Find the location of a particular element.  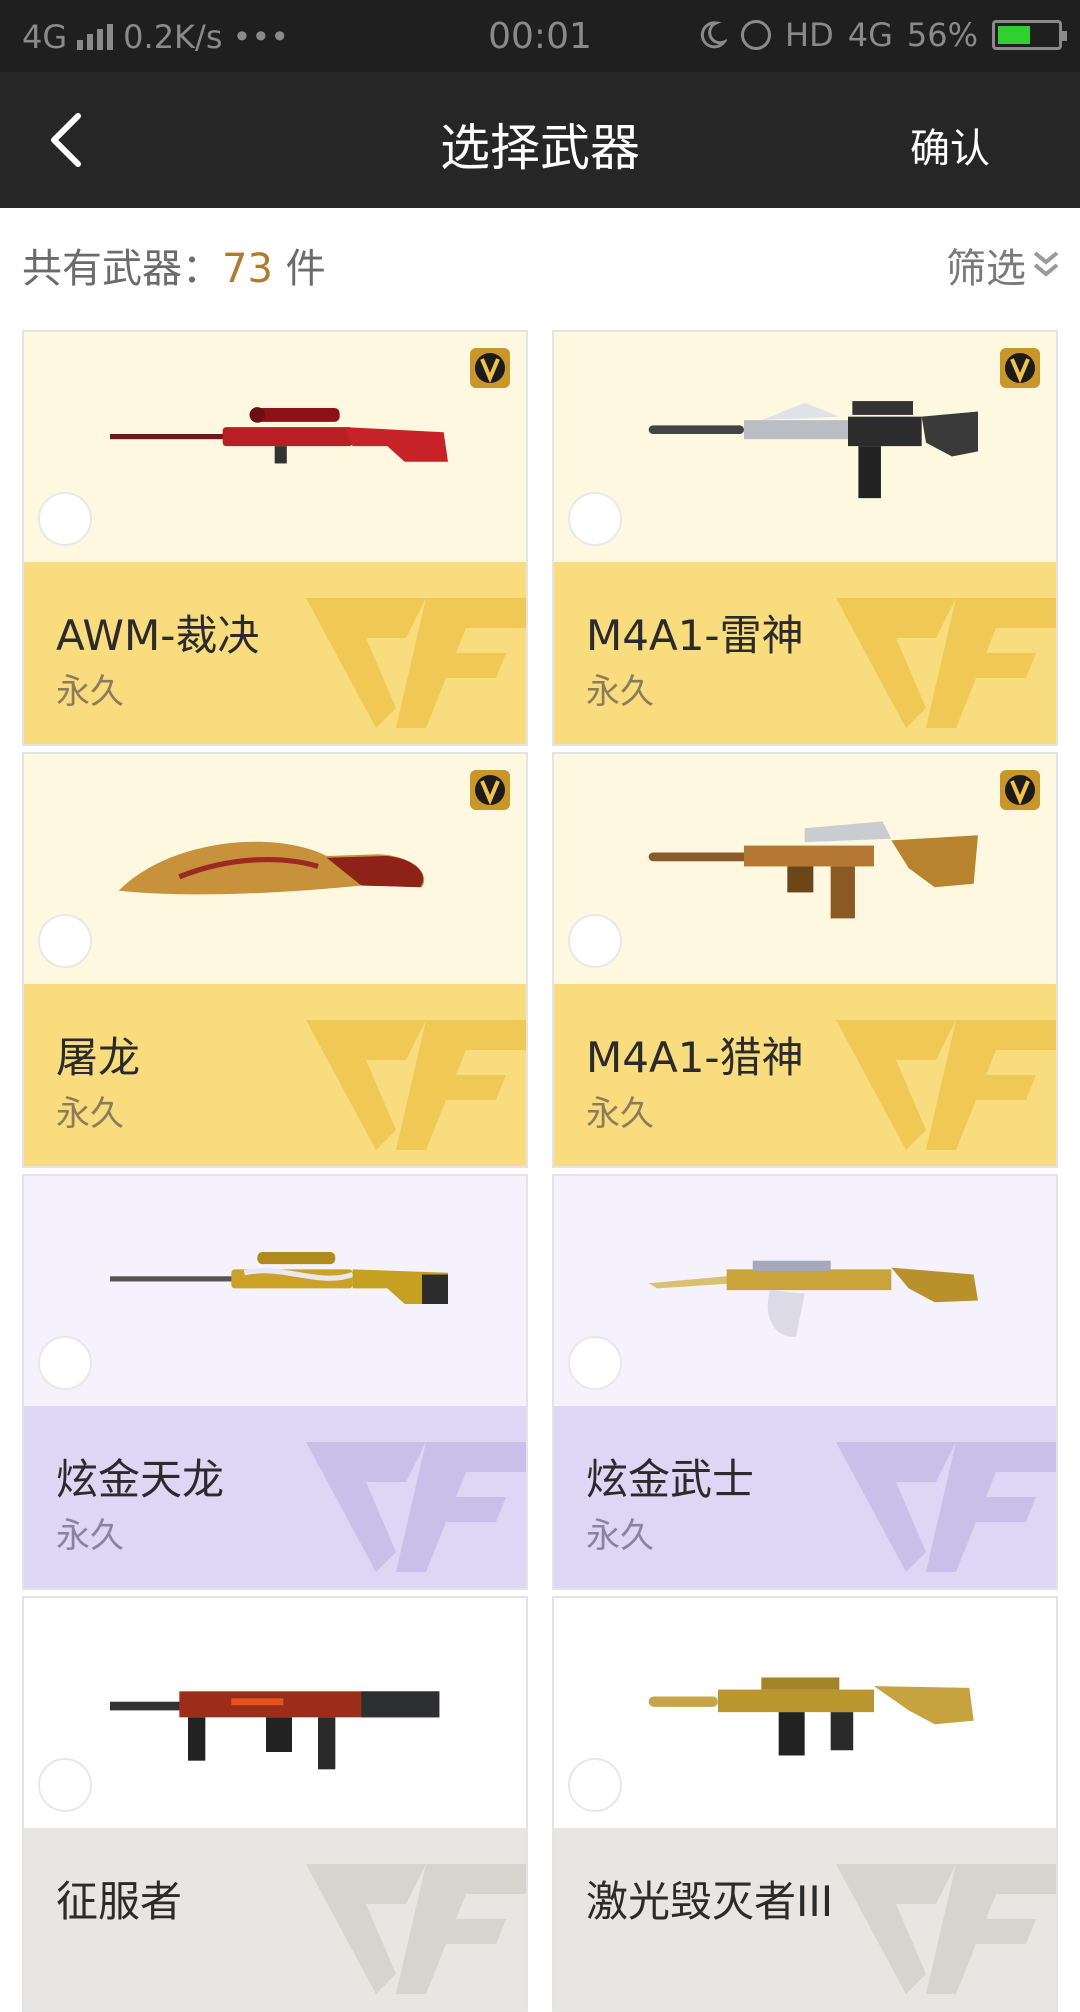

weapon-card: 激光毁灭者III is located at coordinates (805, 1804).